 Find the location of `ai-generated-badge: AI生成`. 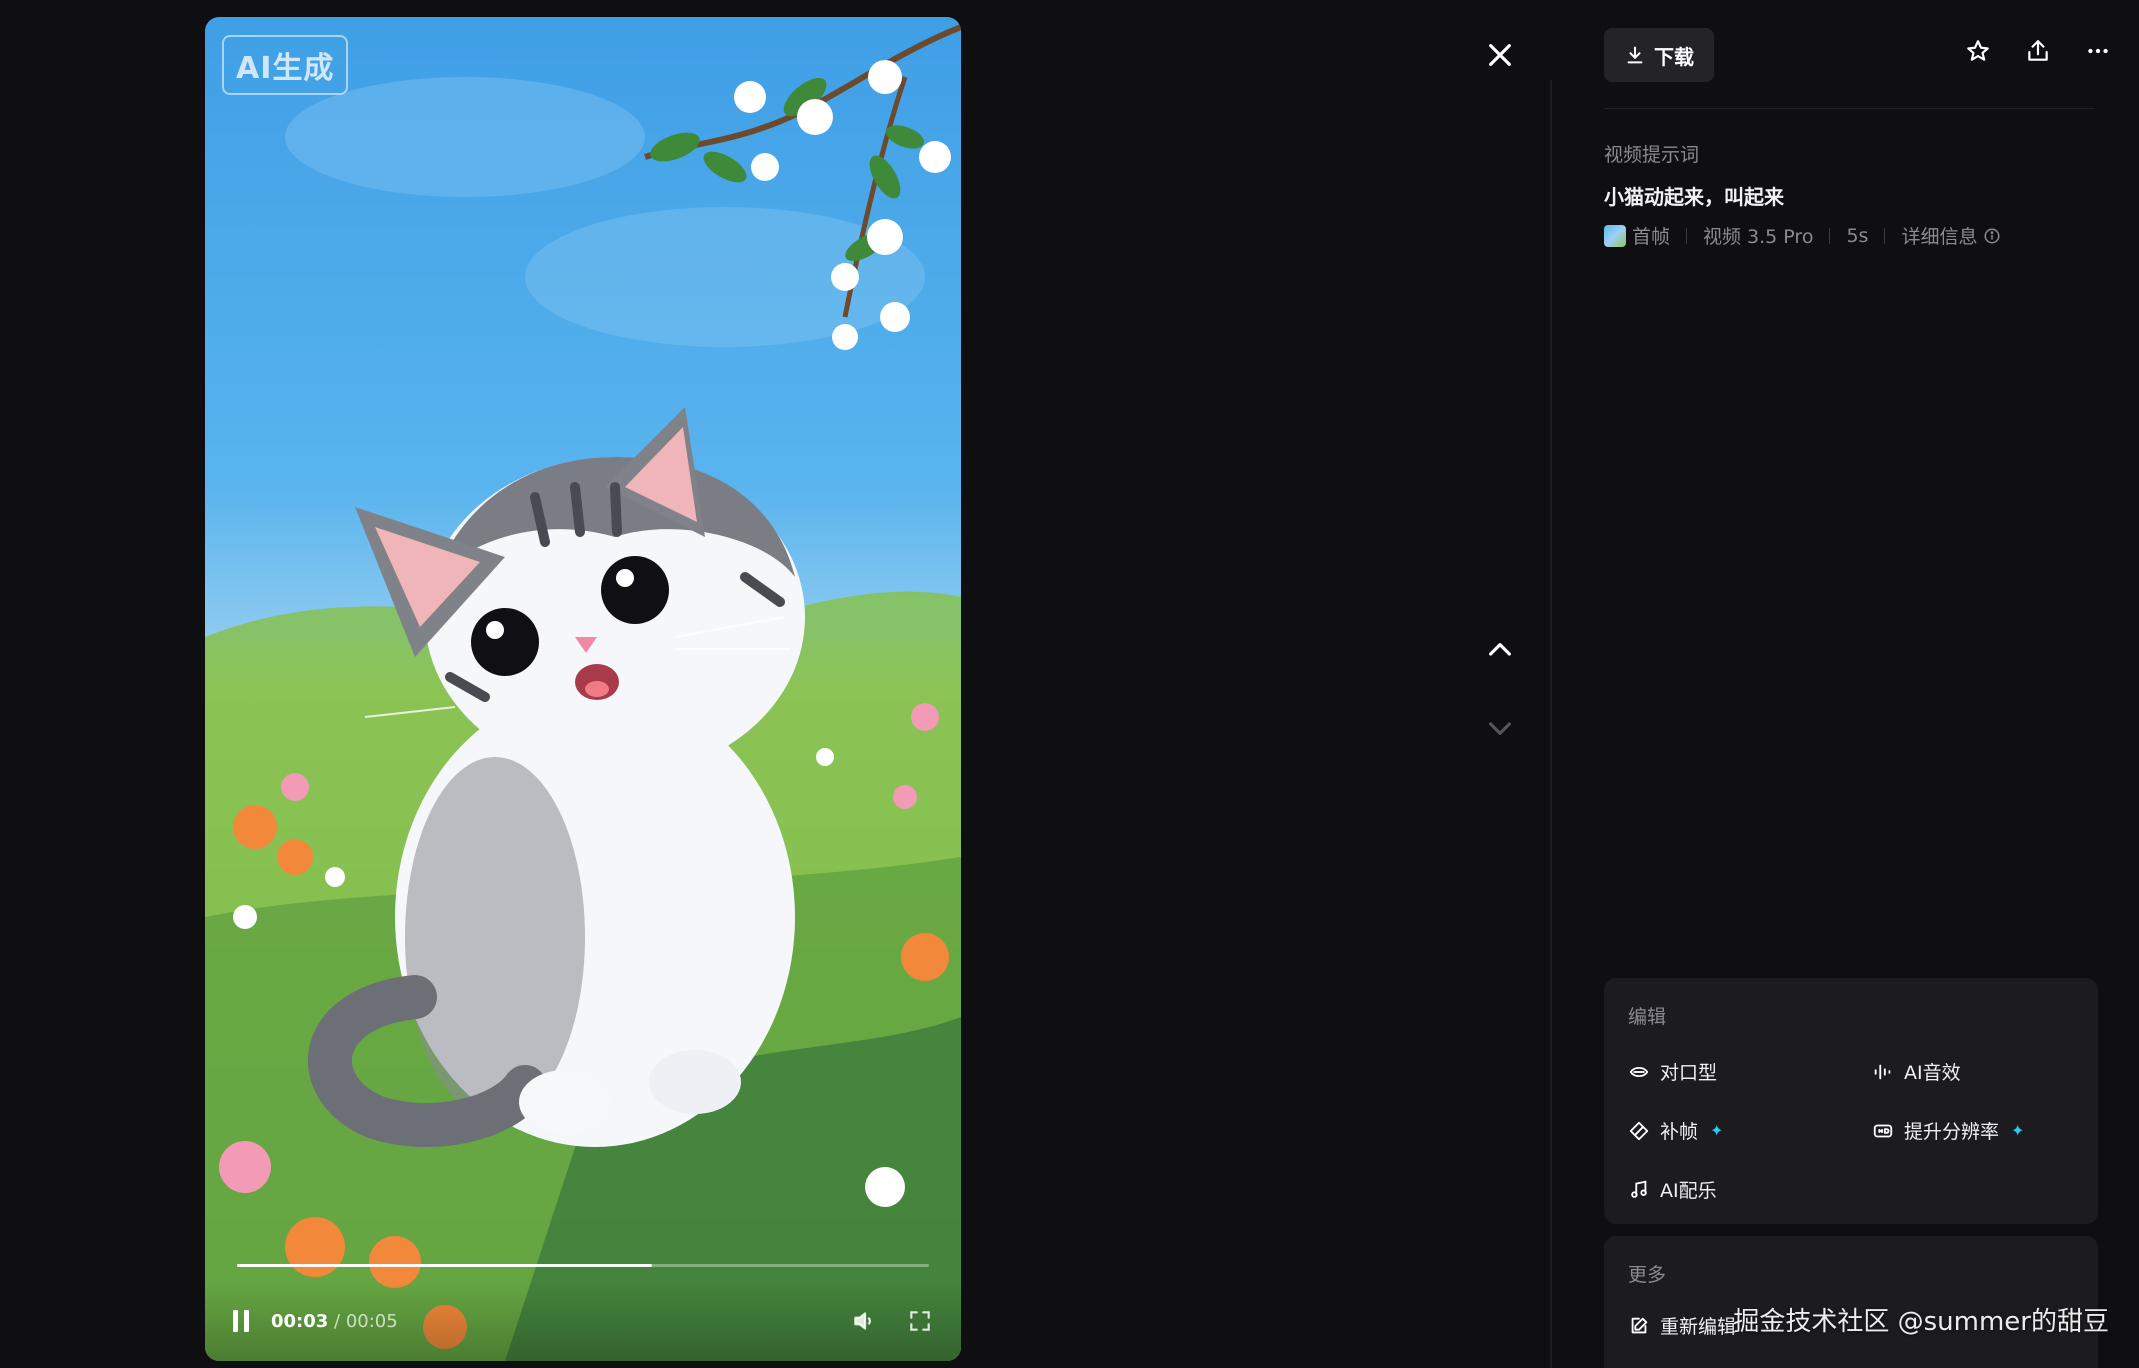

ai-generated-badge: AI生成 is located at coordinates (285, 65).